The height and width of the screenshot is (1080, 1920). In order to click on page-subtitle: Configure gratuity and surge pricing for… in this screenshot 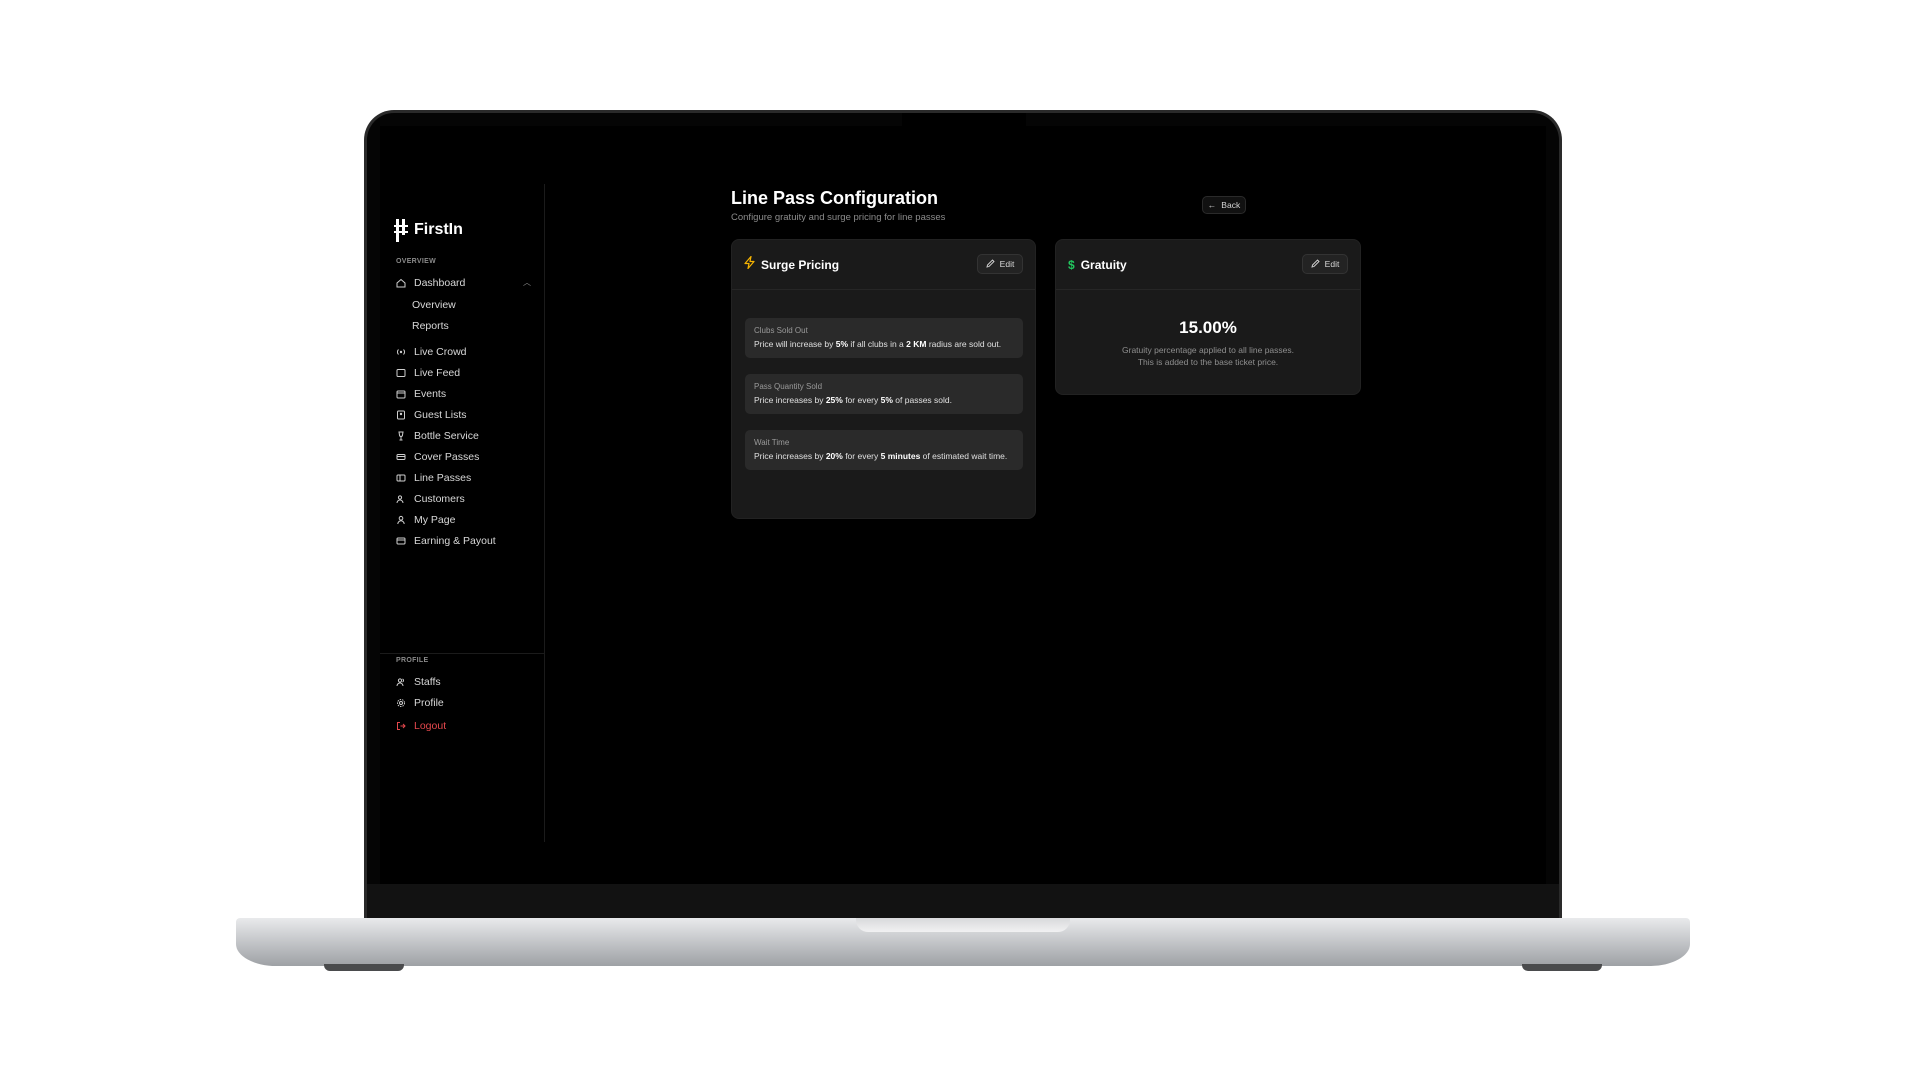, I will do `click(838, 217)`.